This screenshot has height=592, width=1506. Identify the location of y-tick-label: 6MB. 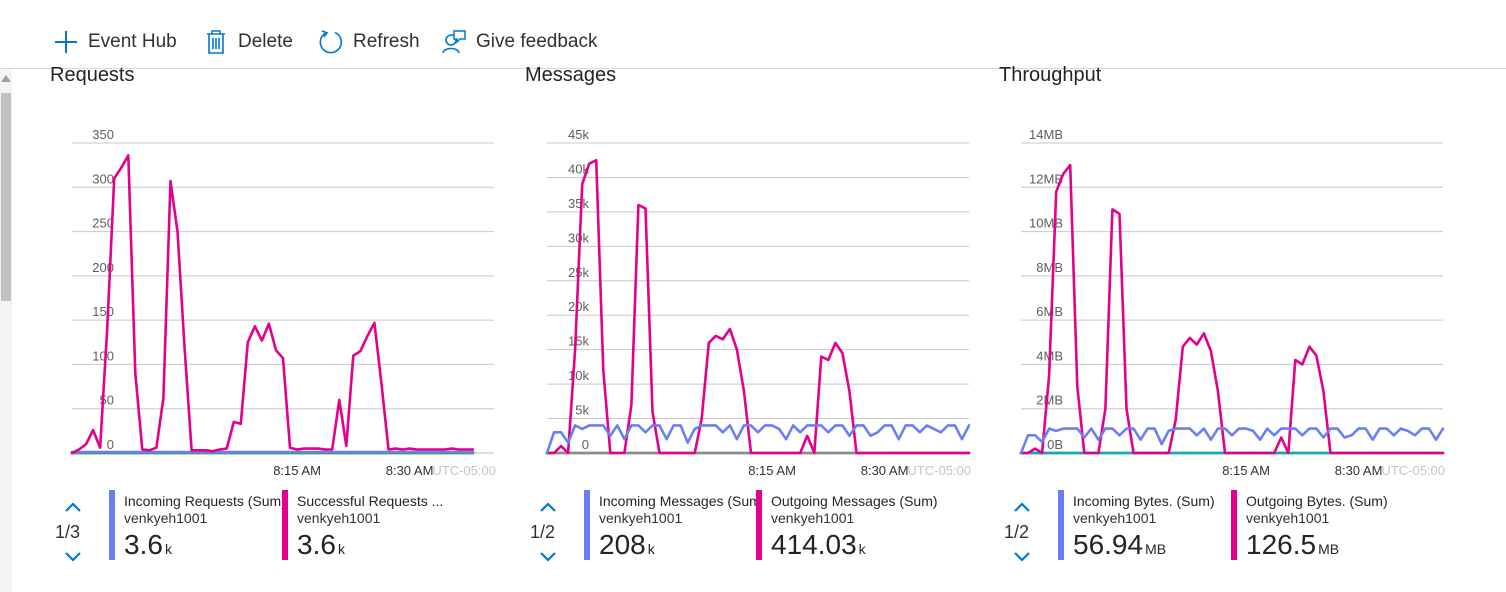
(1049, 311).